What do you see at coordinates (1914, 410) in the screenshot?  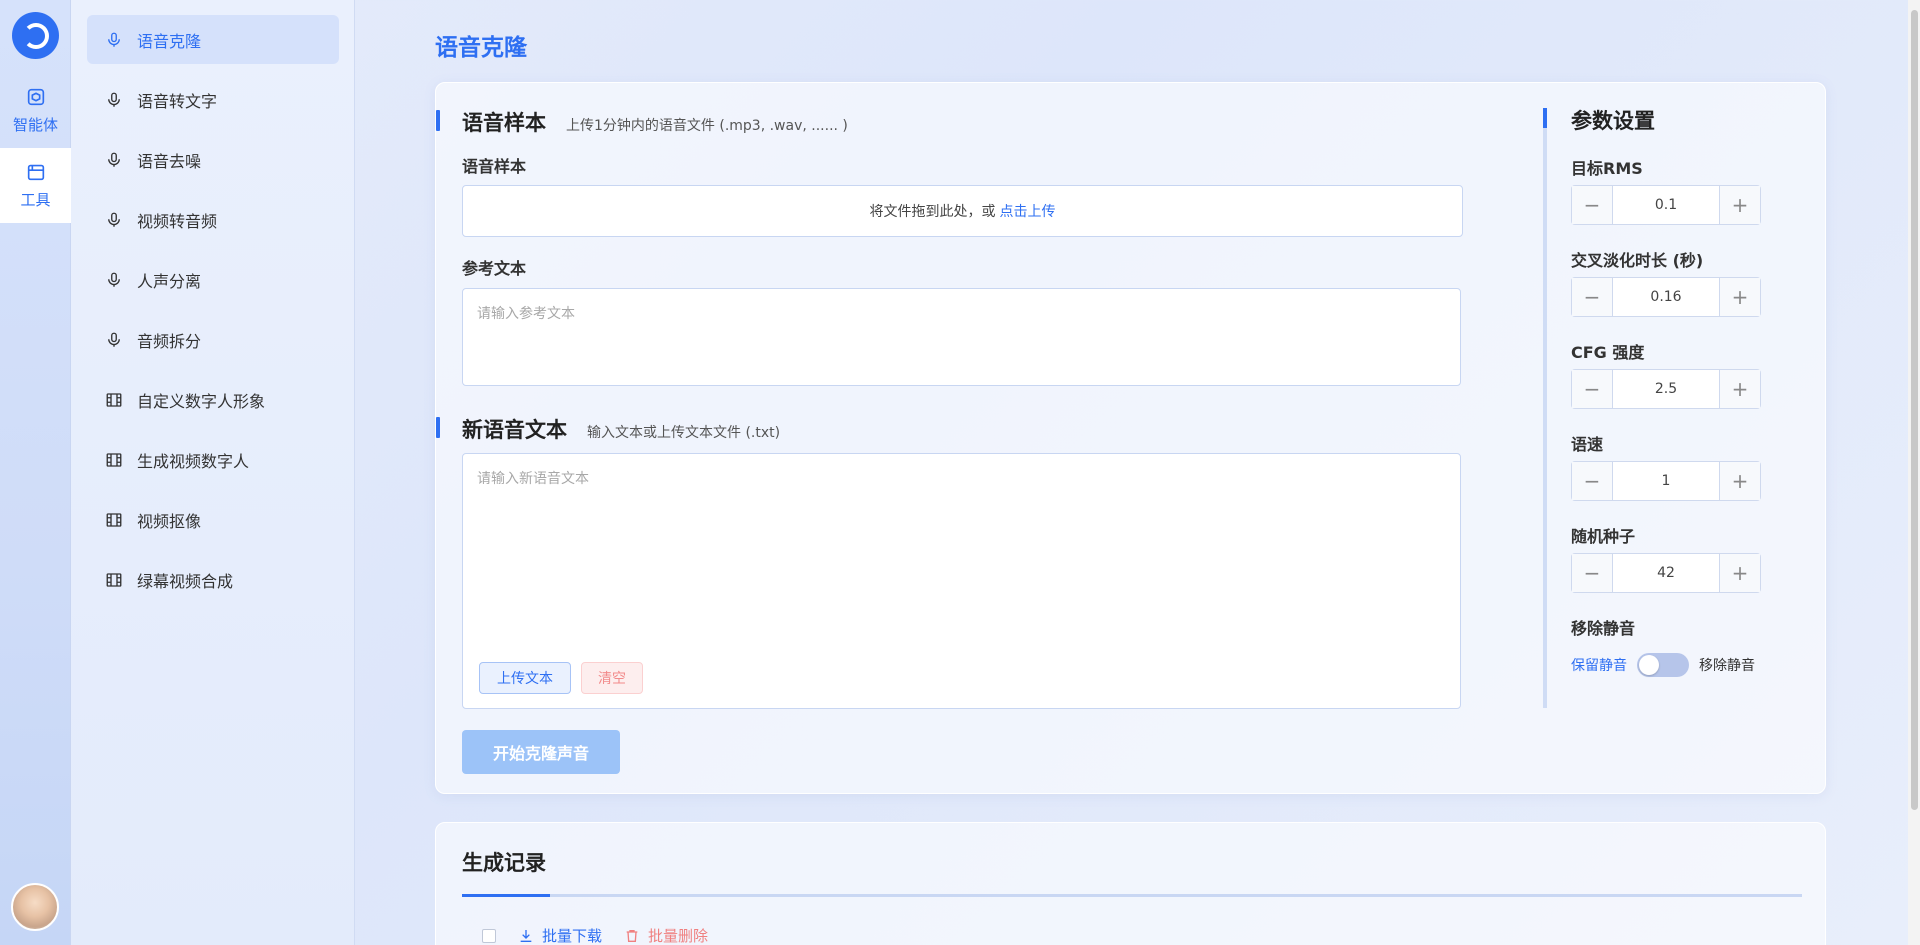 I see `scrollbar-thumb` at bounding box center [1914, 410].